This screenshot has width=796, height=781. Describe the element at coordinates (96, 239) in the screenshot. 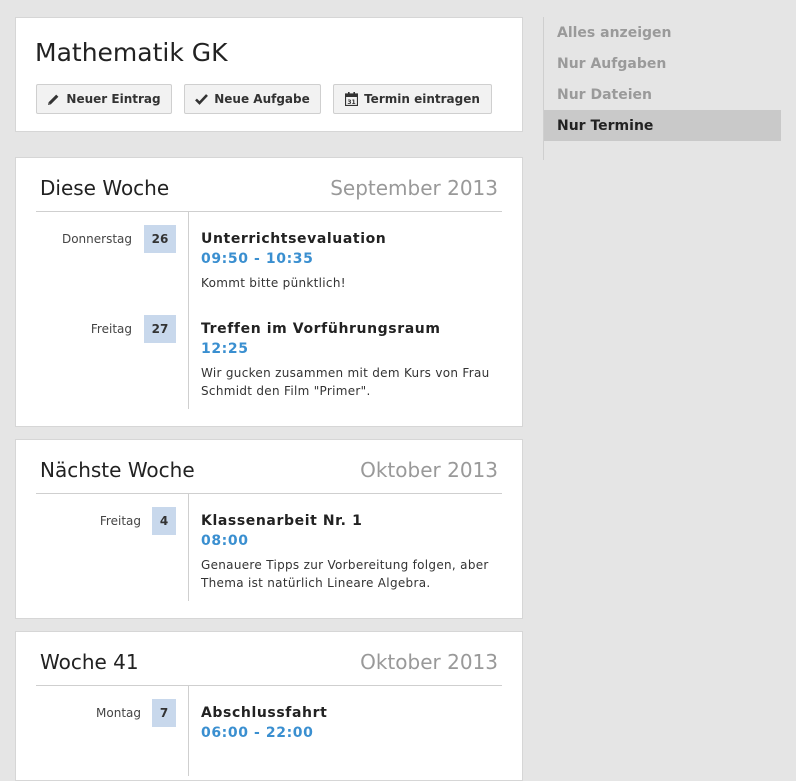

I see `event-weekday: Donnerstag` at that location.